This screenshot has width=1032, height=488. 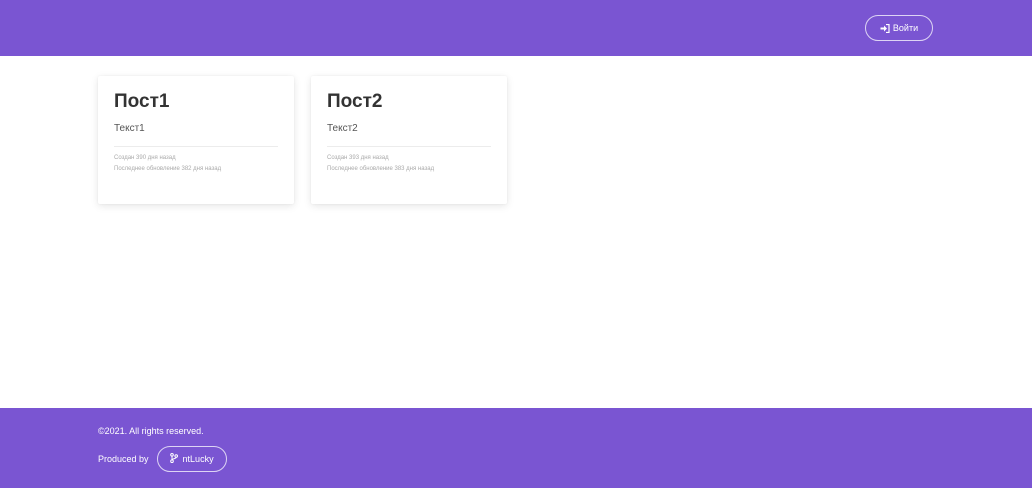 What do you see at coordinates (168, 169) in the screenshot?
I see `post-updated: Последнее обновление 382 дня назад` at bounding box center [168, 169].